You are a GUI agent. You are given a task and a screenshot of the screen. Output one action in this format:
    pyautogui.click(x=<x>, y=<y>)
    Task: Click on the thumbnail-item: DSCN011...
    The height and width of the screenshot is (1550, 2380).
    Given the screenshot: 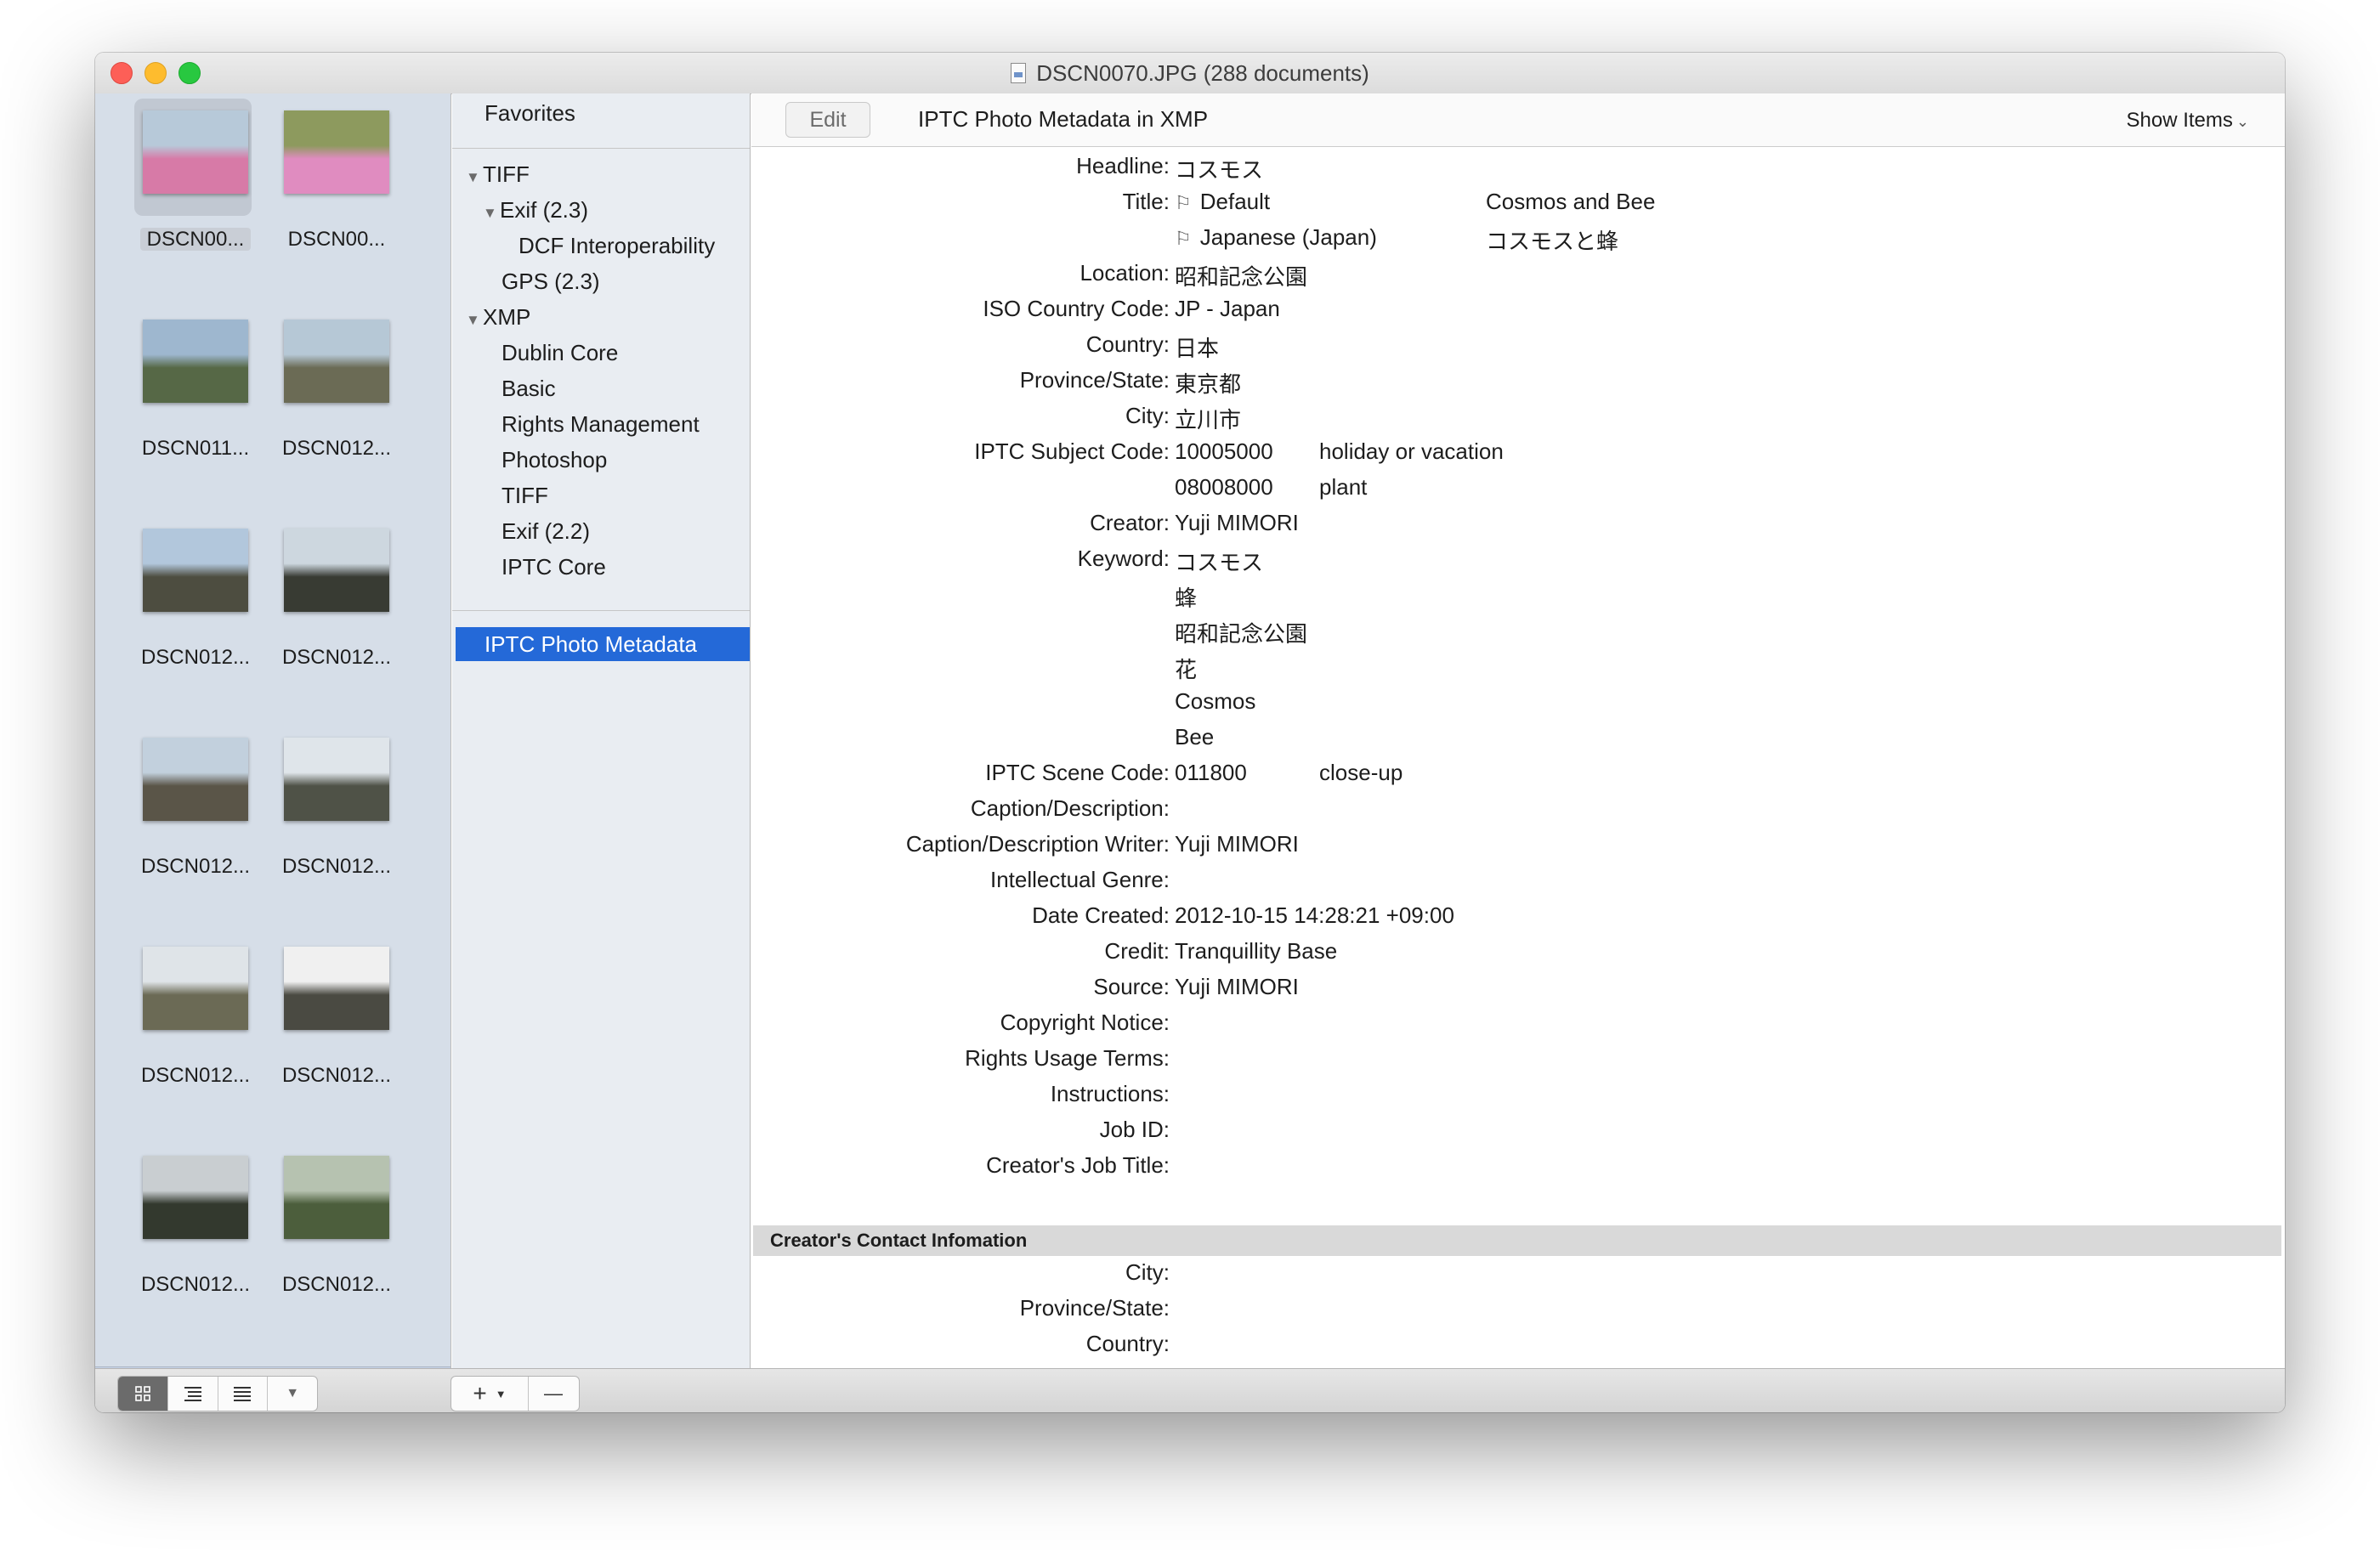 What is the action you would take?
    pyautogui.click(x=196, y=399)
    